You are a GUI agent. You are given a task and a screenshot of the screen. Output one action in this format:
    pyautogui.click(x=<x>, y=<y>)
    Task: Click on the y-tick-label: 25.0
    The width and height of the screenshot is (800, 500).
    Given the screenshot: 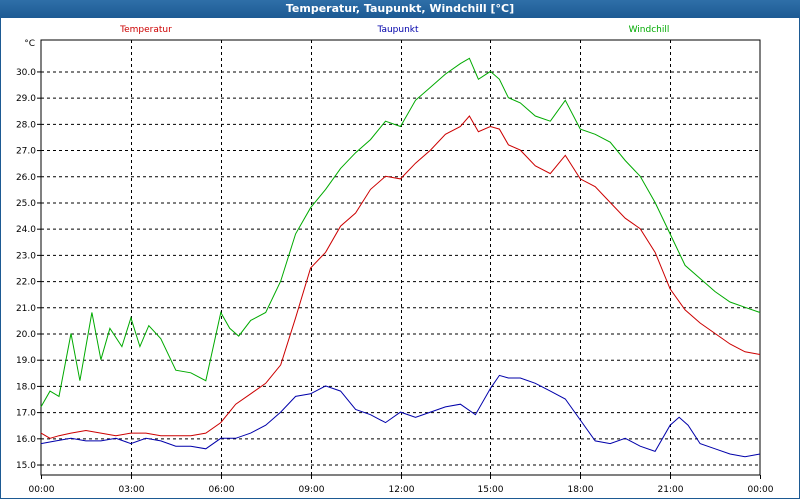 What is the action you would take?
    pyautogui.click(x=26, y=204)
    